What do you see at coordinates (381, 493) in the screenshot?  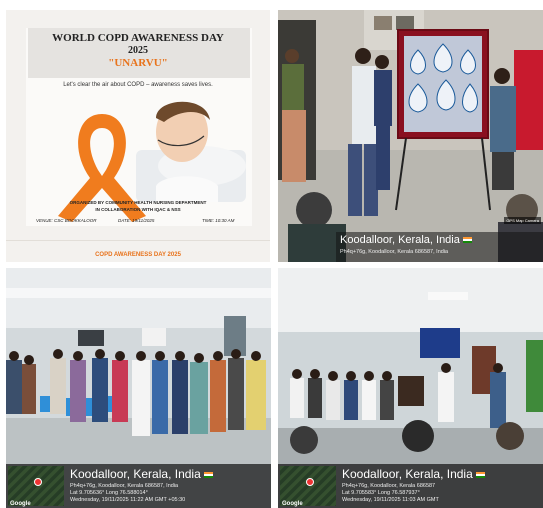 I see `geotag-coordinates: Lat 9.705583° Long 76.587937°` at bounding box center [381, 493].